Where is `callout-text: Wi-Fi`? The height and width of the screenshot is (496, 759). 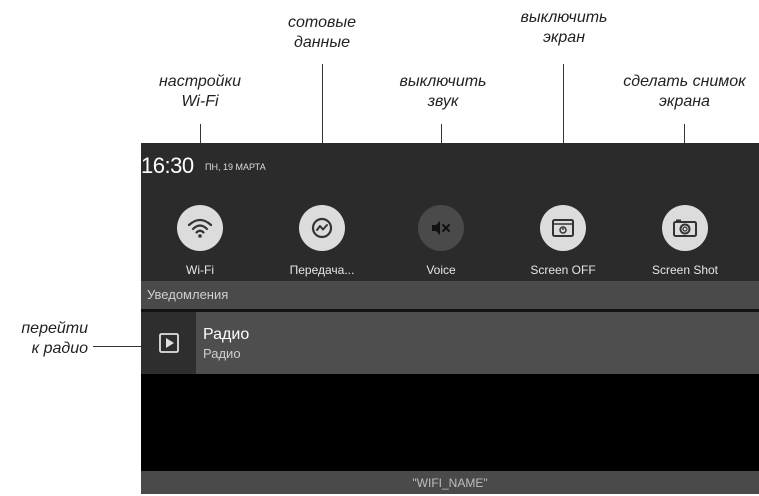 callout-text: Wi-Fi is located at coordinates (200, 101).